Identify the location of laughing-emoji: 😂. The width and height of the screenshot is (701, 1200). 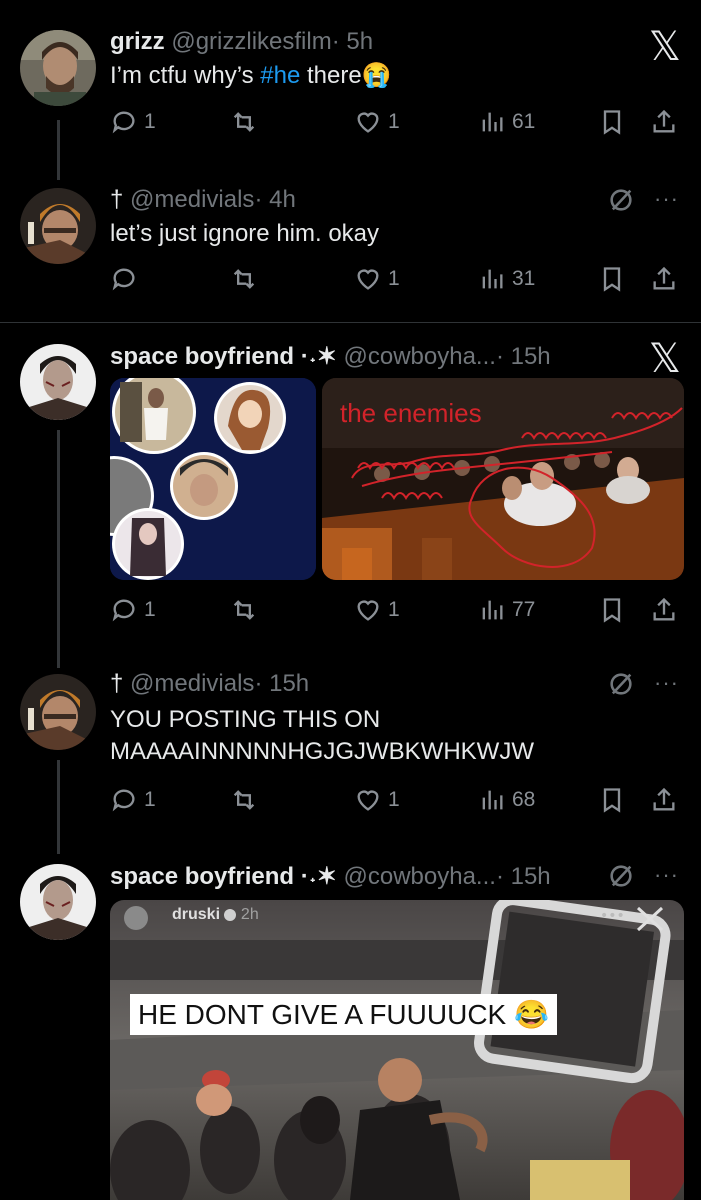
(531, 1014).